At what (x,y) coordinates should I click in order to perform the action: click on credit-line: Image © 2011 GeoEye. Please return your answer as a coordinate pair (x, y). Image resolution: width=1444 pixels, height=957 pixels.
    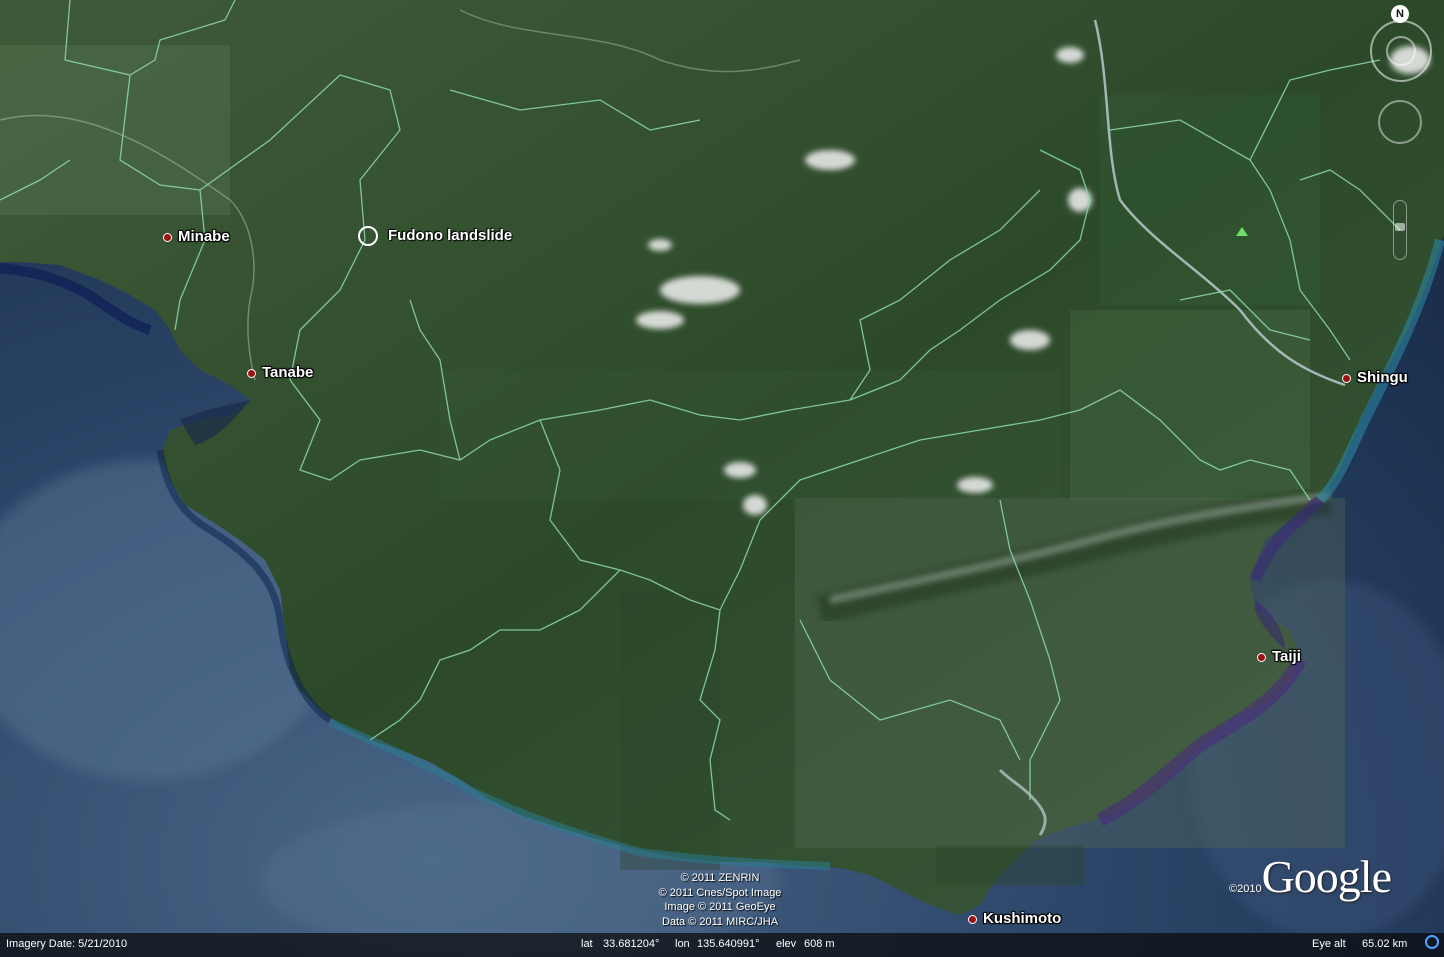
    Looking at the image, I should click on (720, 907).